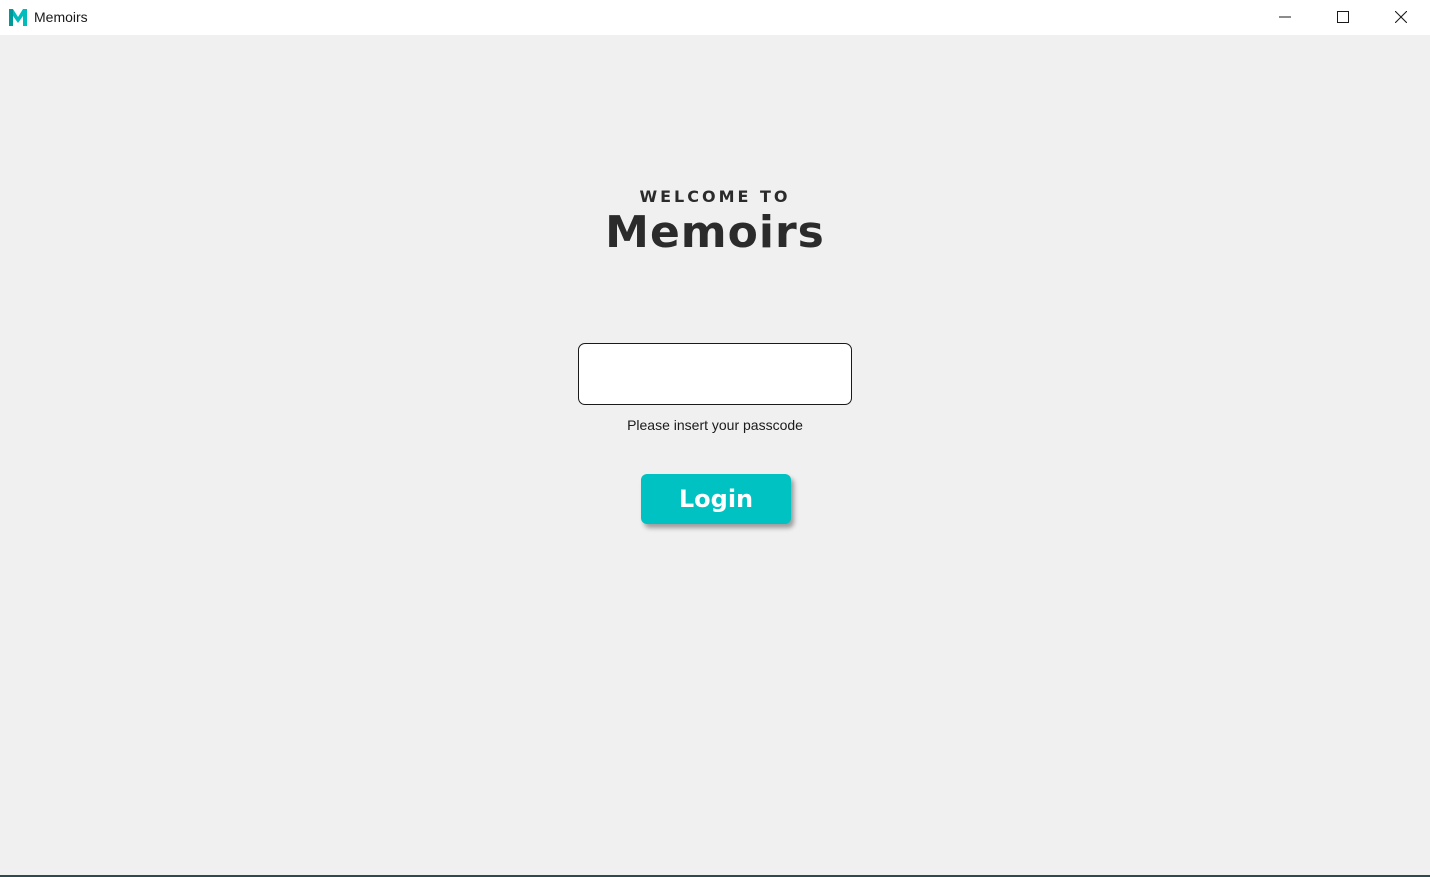  I want to click on passcode-hint: Please insert your passcode, so click(715, 425).